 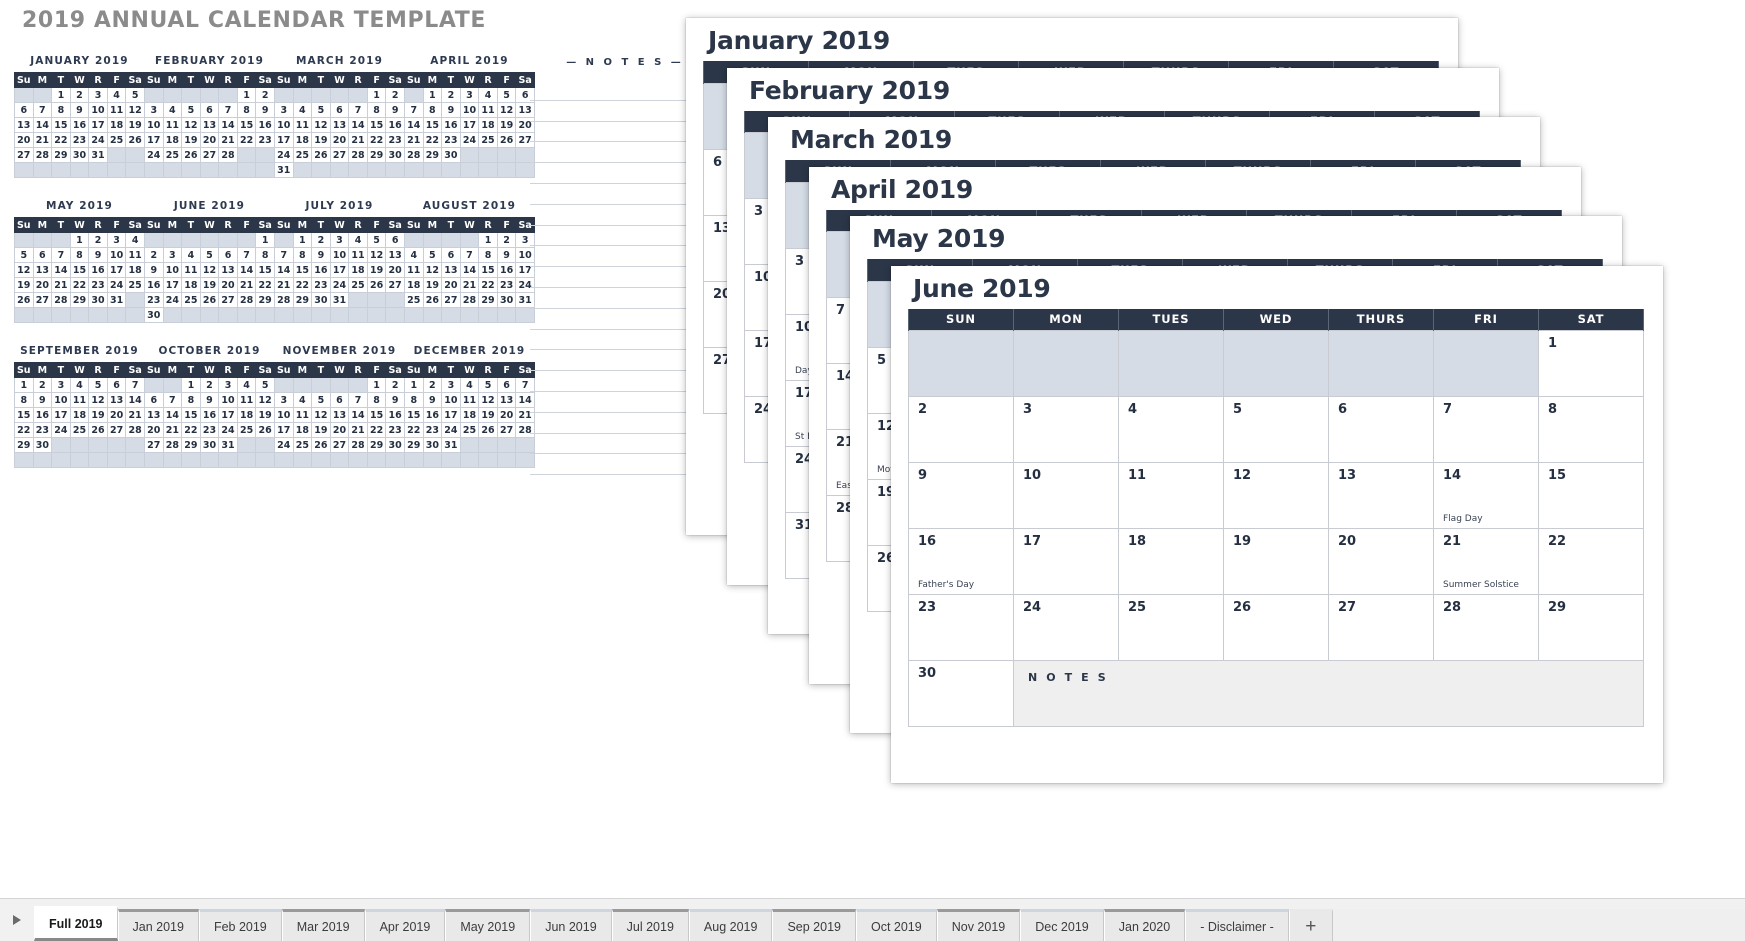 What do you see at coordinates (154, 300) in the screenshot?
I see `mini-day-cell: 23` at bounding box center [154, 300].